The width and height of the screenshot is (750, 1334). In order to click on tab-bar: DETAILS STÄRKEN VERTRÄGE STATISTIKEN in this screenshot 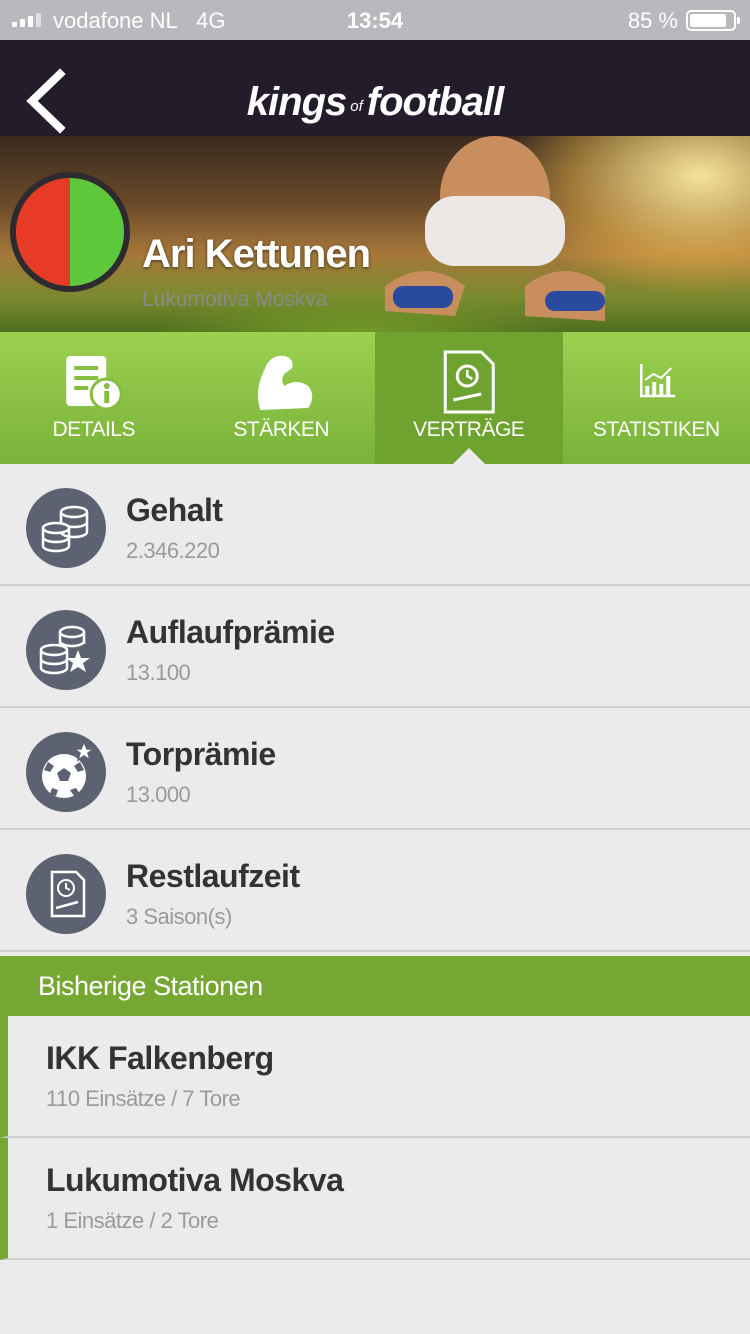, I will do `click(375, 398)`.